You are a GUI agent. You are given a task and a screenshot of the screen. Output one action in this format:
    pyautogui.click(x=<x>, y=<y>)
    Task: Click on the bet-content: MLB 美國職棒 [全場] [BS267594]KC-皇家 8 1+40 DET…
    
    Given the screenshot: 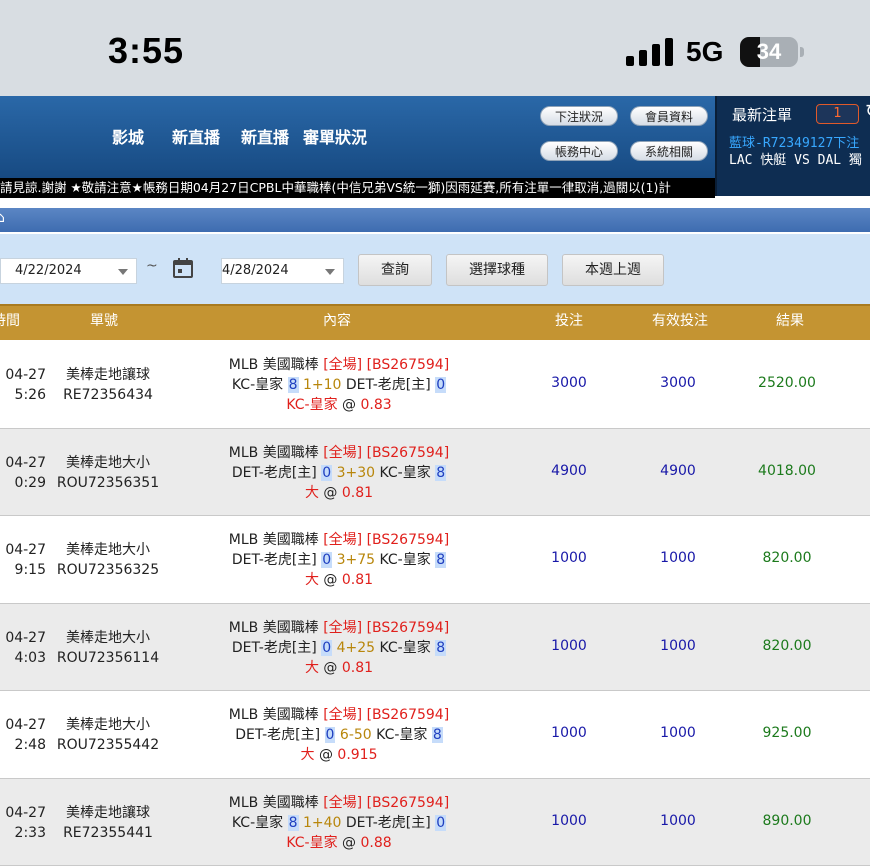 What is the action you would take?
    pyautogui.click(x=339, y=823)
    